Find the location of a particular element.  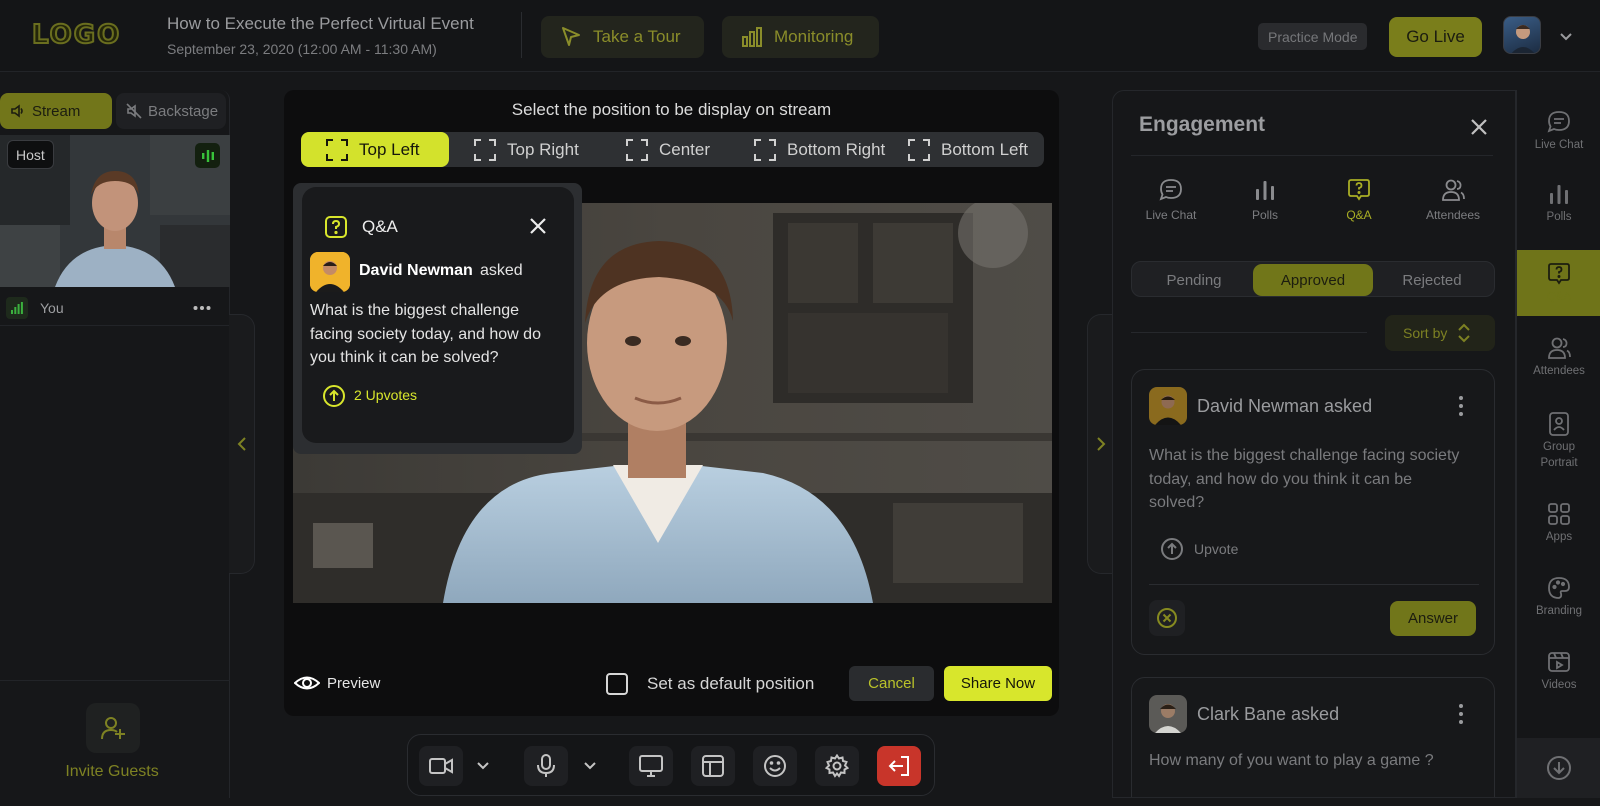

rail-item-live-chat: Live Chat is located at coordinates (1558, 132).